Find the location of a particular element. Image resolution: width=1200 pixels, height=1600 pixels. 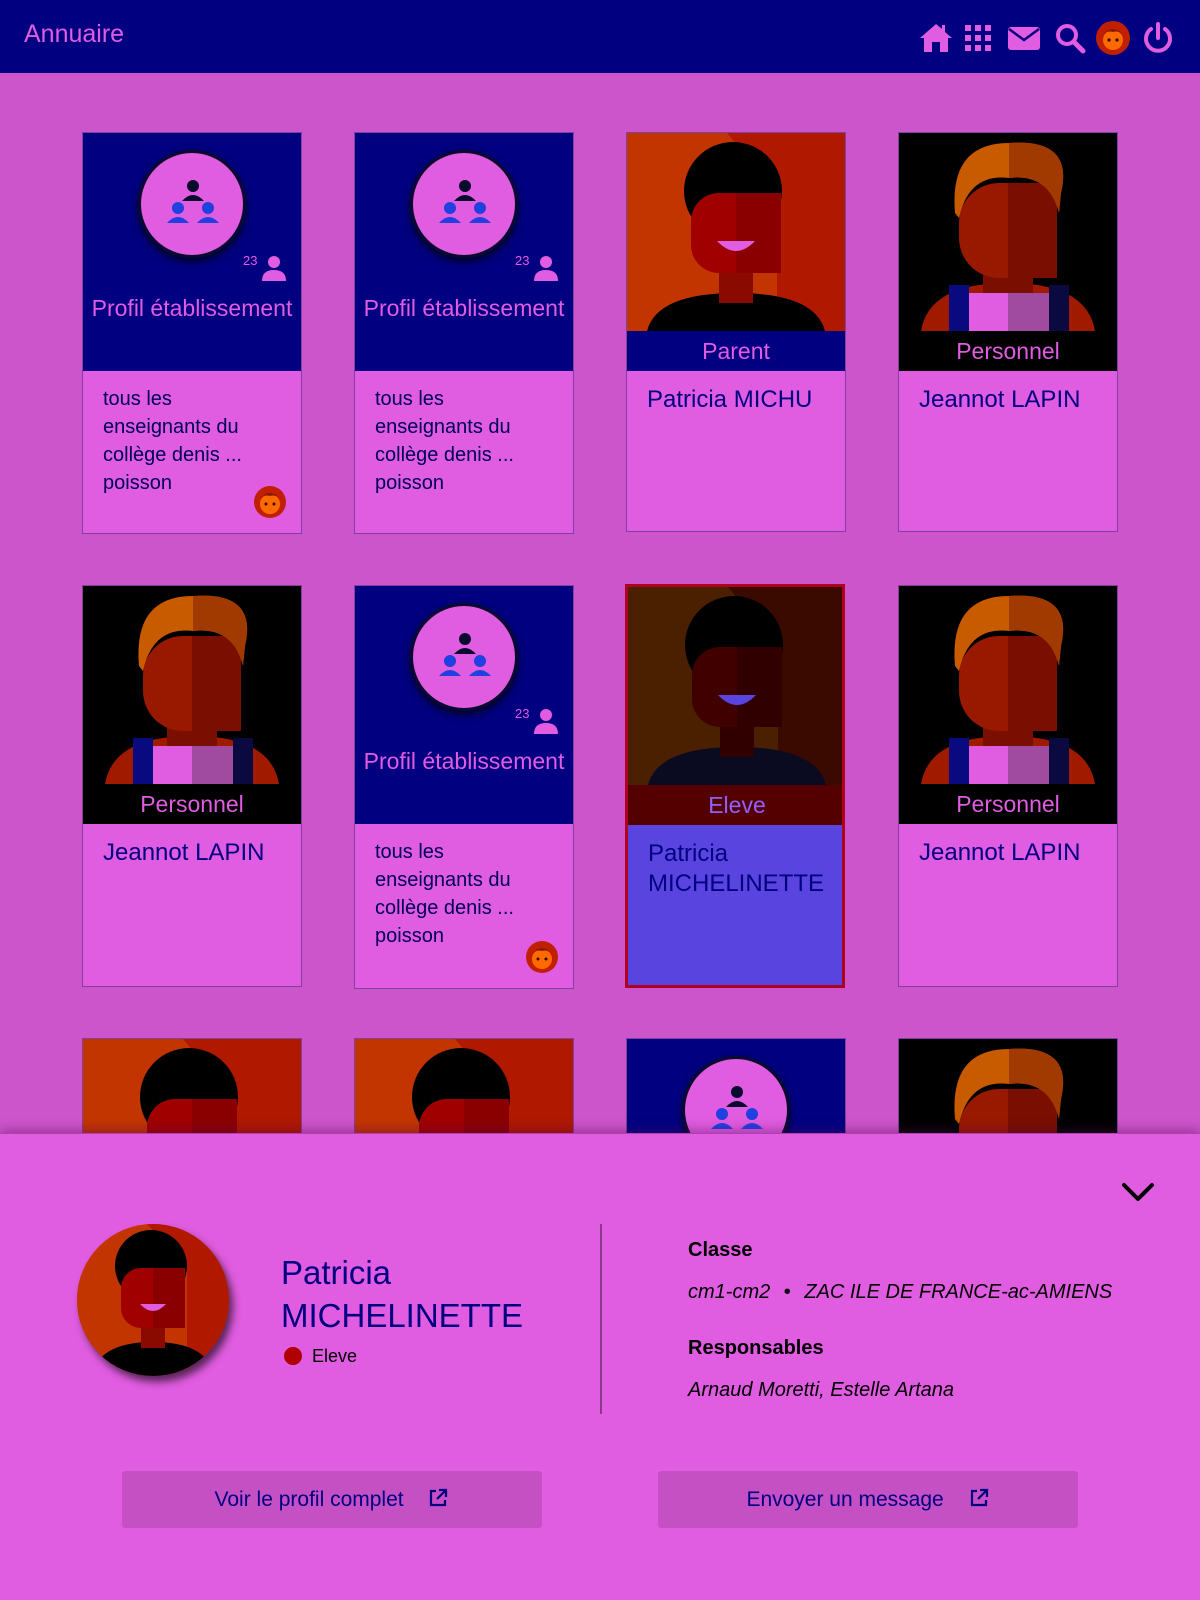

view-full-profile-label: Voir le profil complet is located at coordinates (309, 1499).